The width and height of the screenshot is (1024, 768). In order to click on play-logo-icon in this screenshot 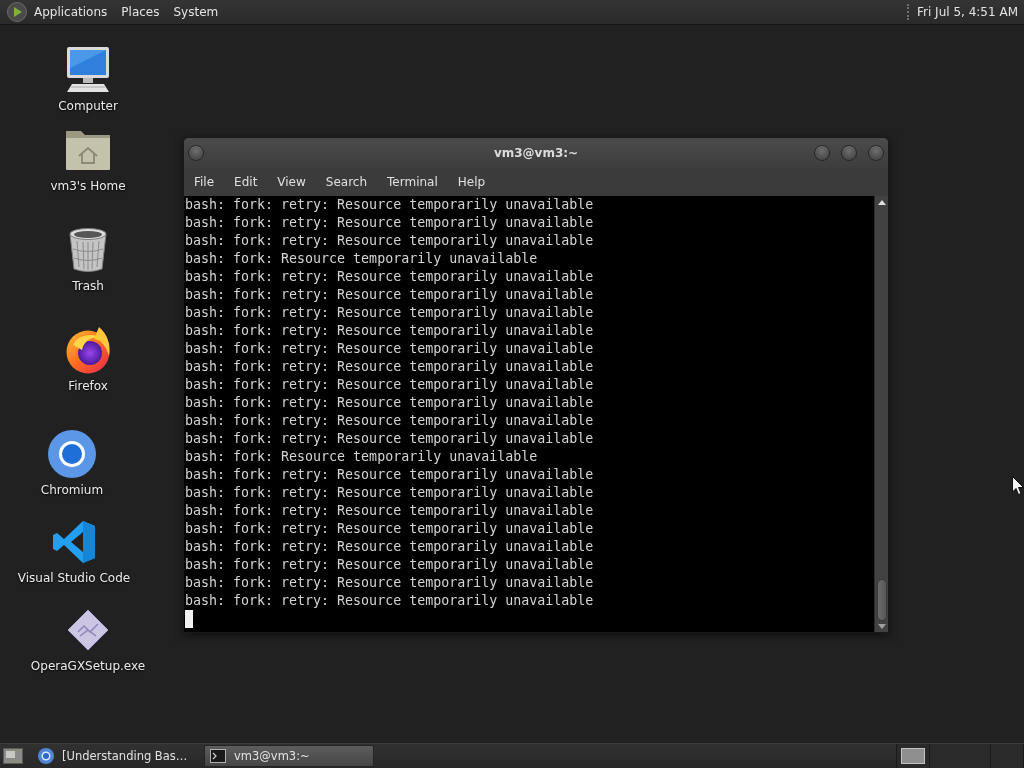, I will do `click(17, 12)`.